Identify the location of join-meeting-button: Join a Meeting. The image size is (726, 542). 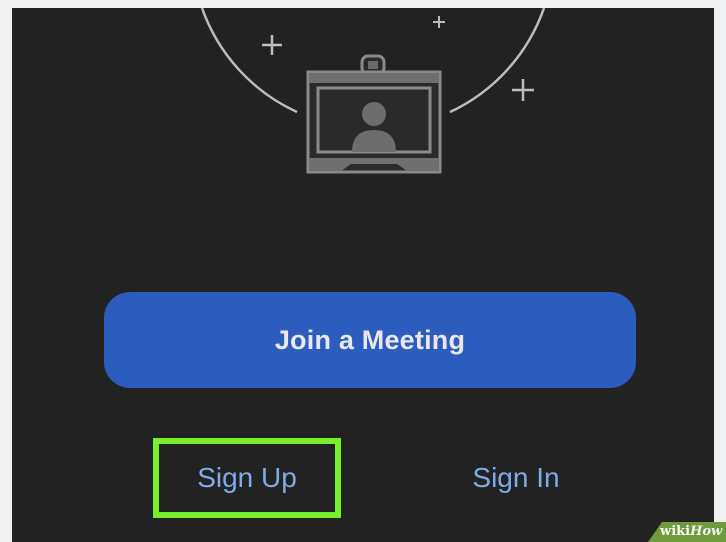
(370, 340).